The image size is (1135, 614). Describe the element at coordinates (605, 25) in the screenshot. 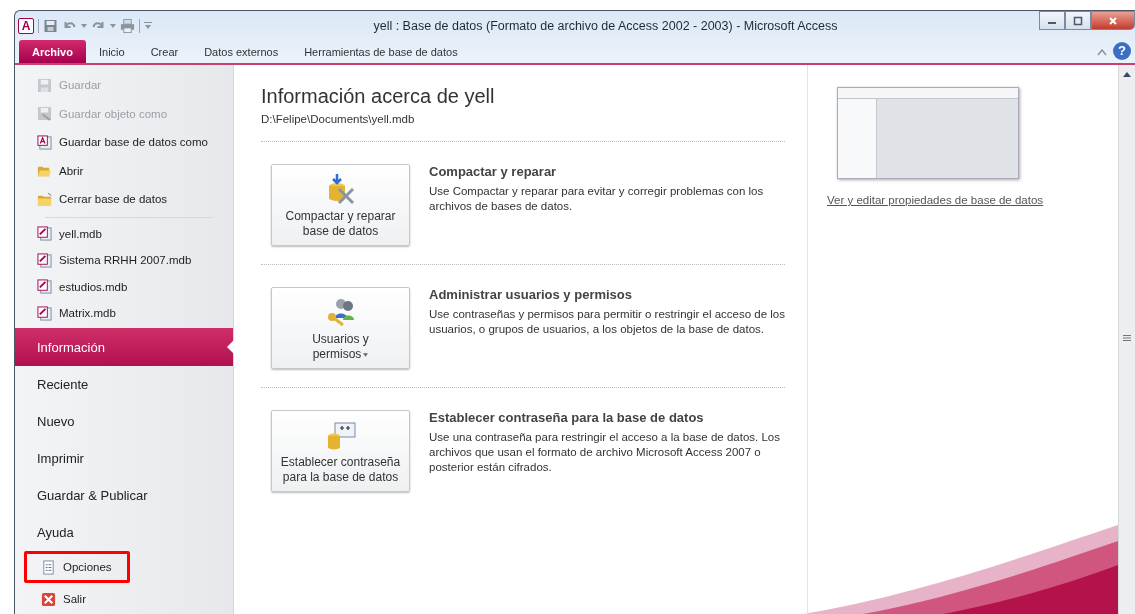

I see `window-title: yell : Base de datos (Formato de archivo de Access 2002 - 2003) - Microsoft Access` at that location.